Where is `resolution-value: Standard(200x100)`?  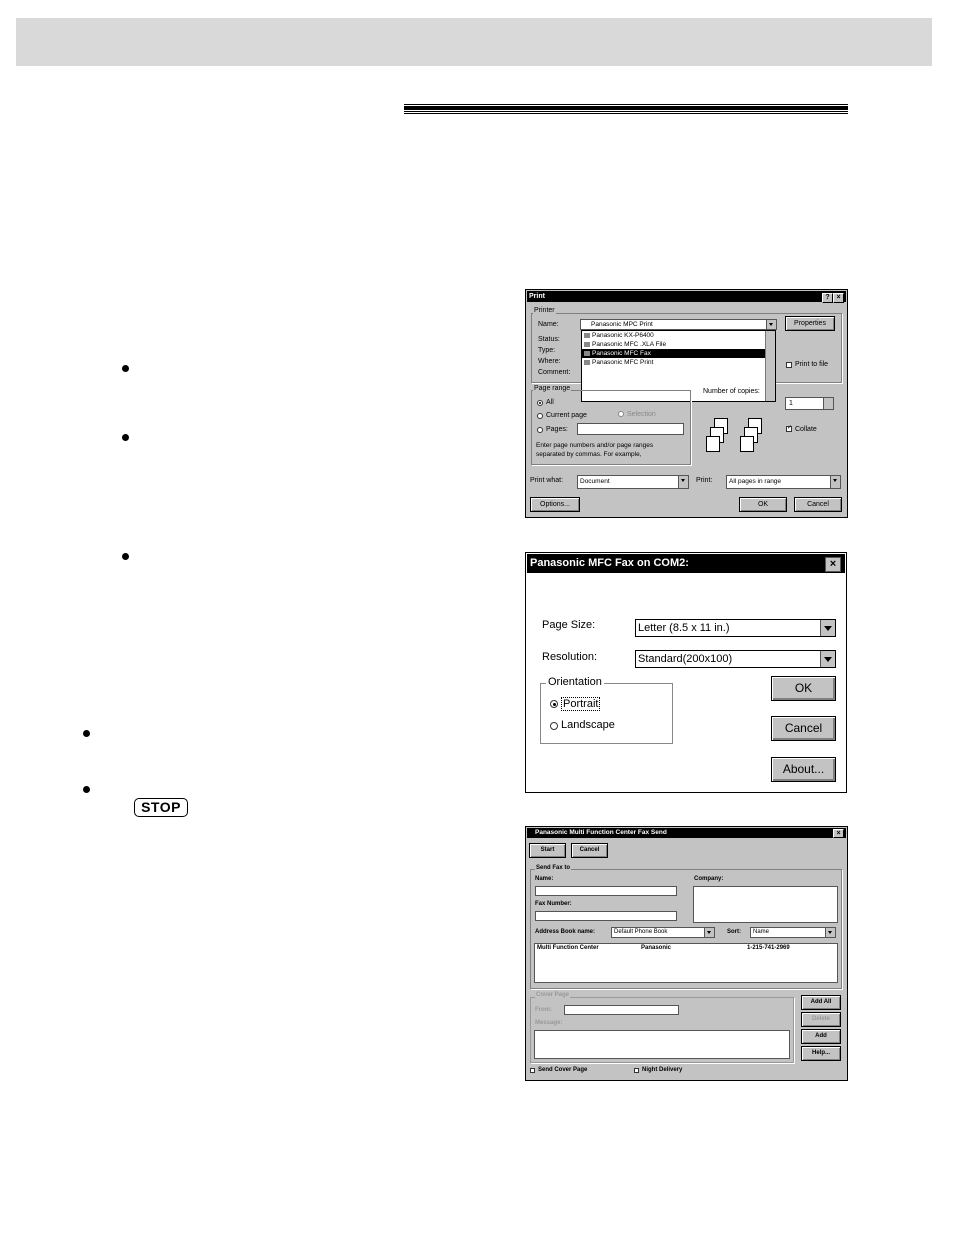 resolution-value: Standard(200x100) is located at coordinates (685, 659).